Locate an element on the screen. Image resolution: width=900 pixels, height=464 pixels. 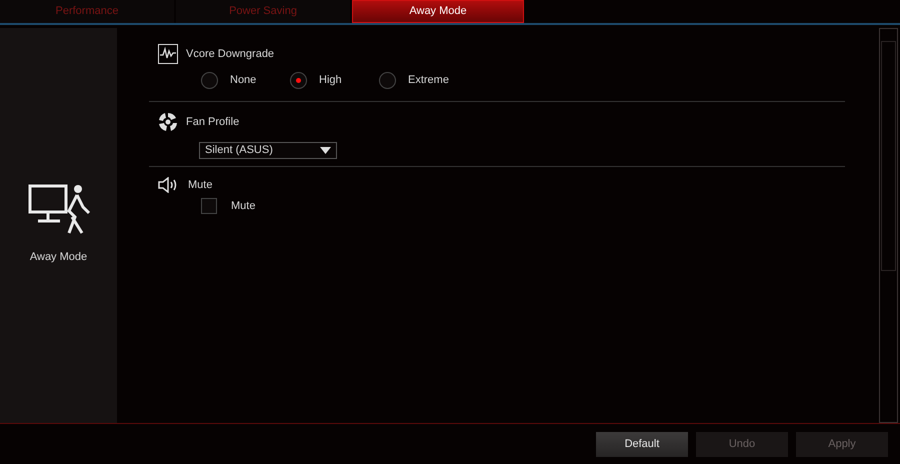
tab: Performance is located at coordinates (87, 11).